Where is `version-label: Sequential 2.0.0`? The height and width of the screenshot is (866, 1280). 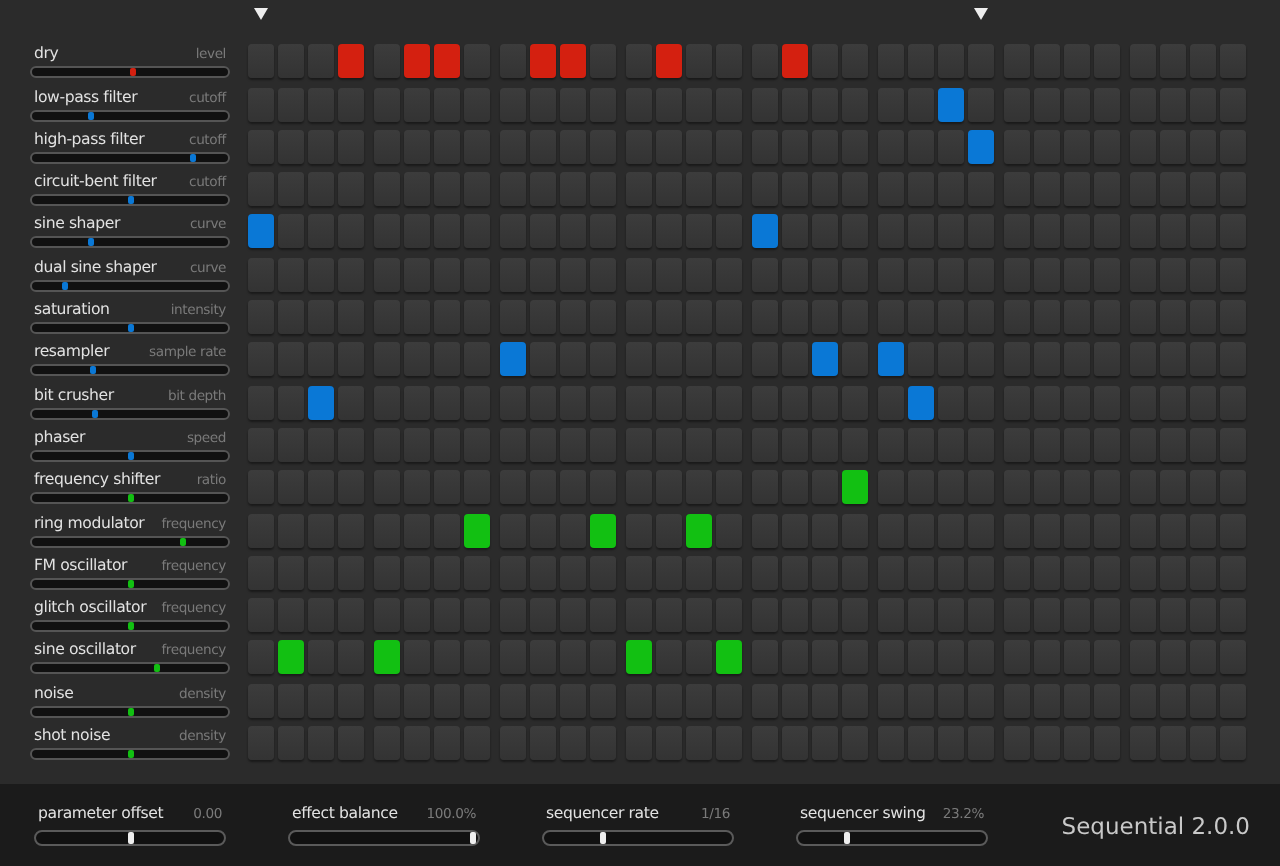 version-label: Sequential 2.0.0 is located at coordinates (1155, 825).